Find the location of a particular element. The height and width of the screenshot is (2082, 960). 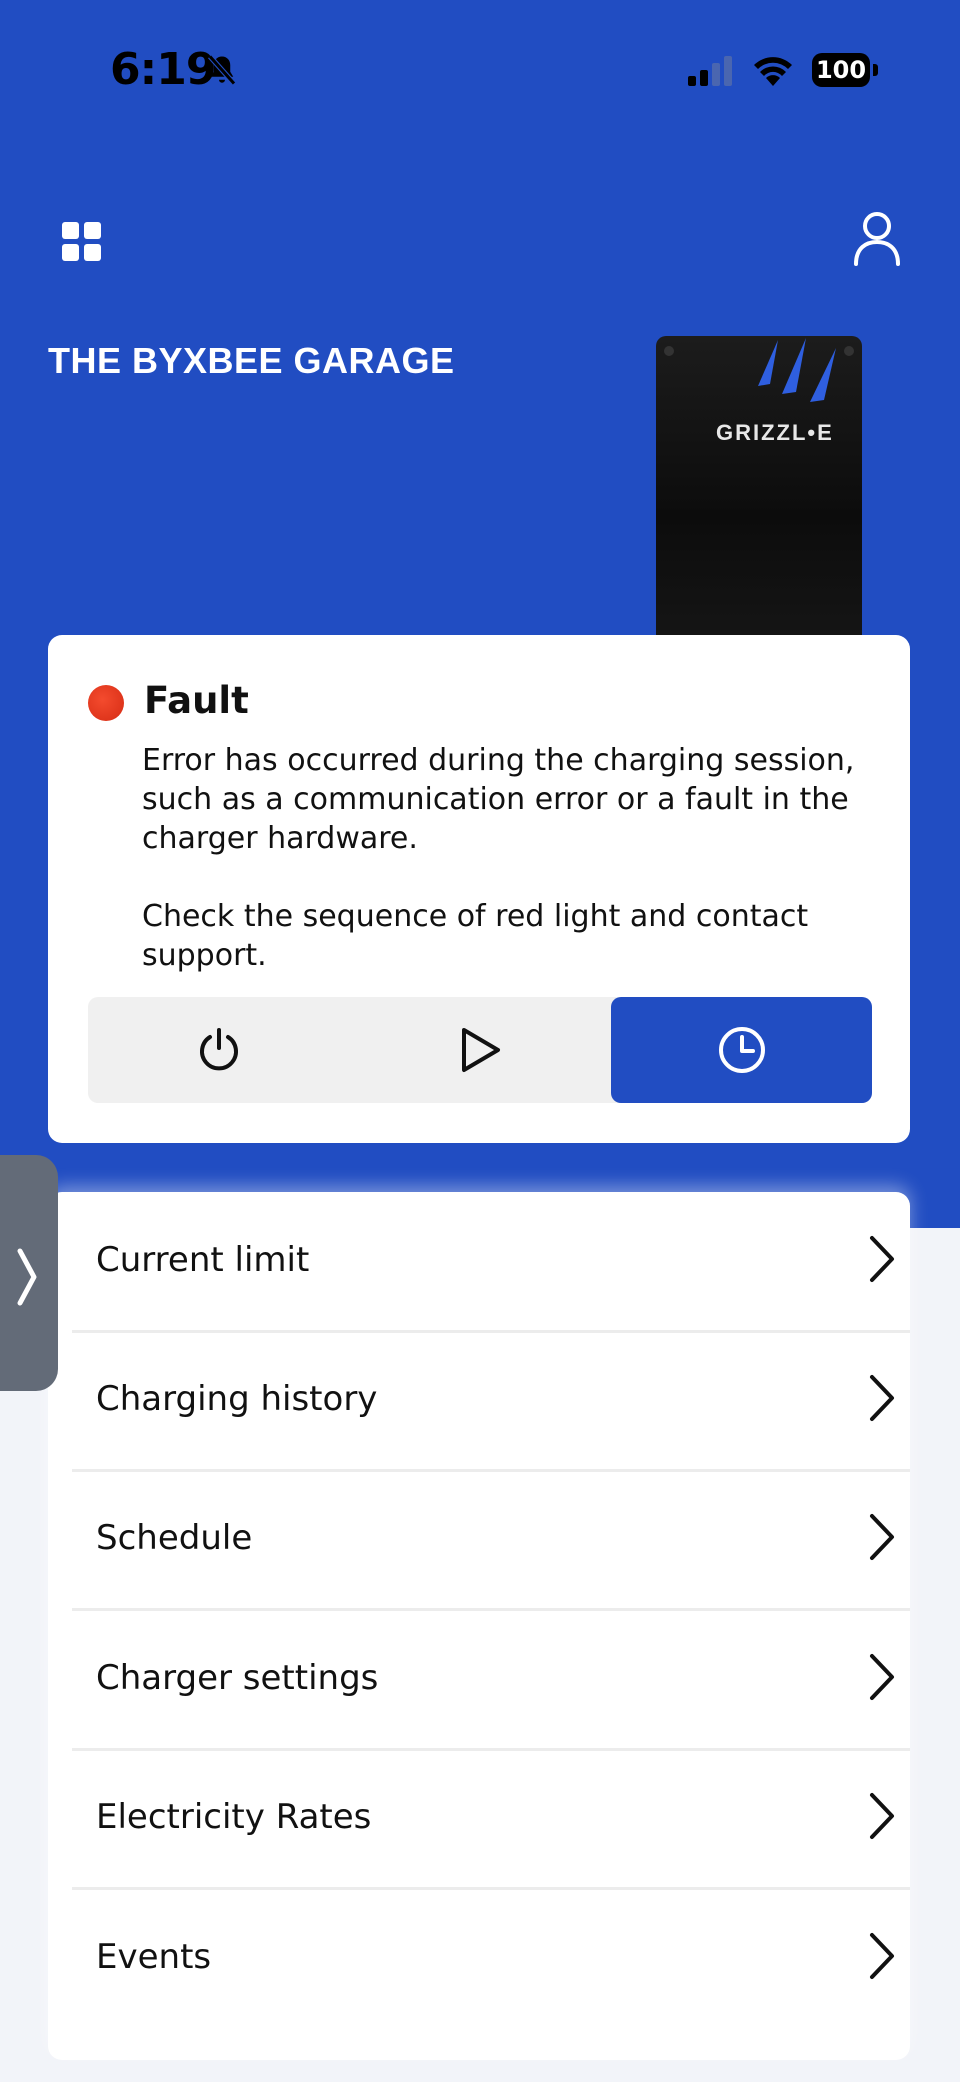

menu-item-events: Events is located at coordinates (491, 1958).